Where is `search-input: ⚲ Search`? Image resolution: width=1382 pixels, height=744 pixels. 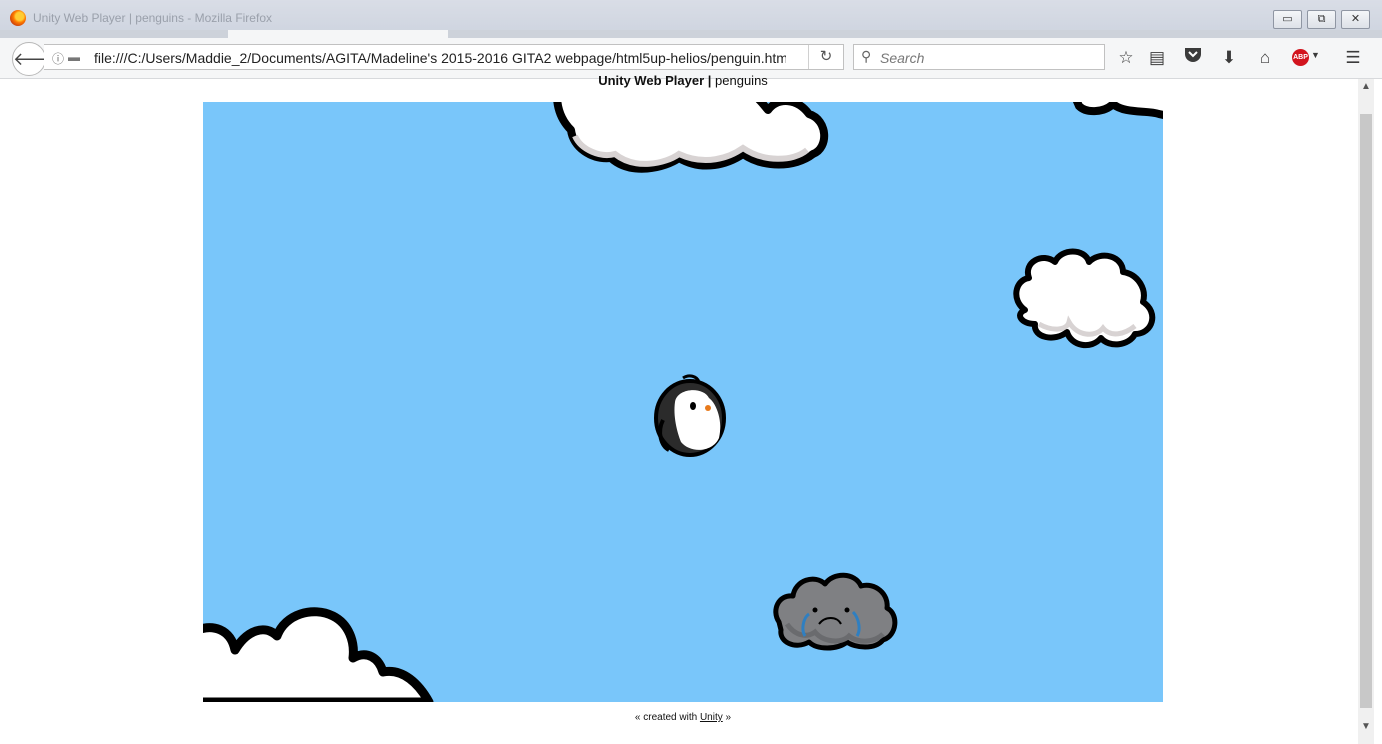
search-input: ⚲ Search is located at coordinates (979, 57).